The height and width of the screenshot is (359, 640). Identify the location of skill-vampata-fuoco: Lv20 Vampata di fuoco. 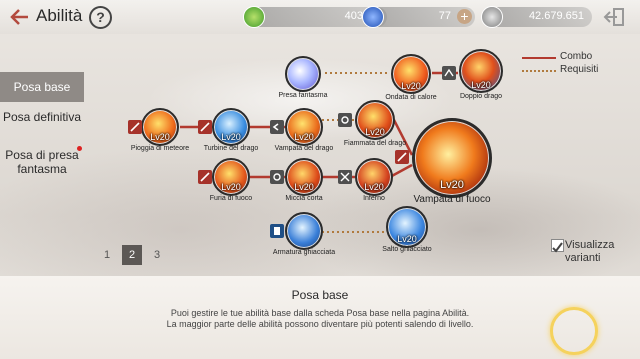
(452, 161).